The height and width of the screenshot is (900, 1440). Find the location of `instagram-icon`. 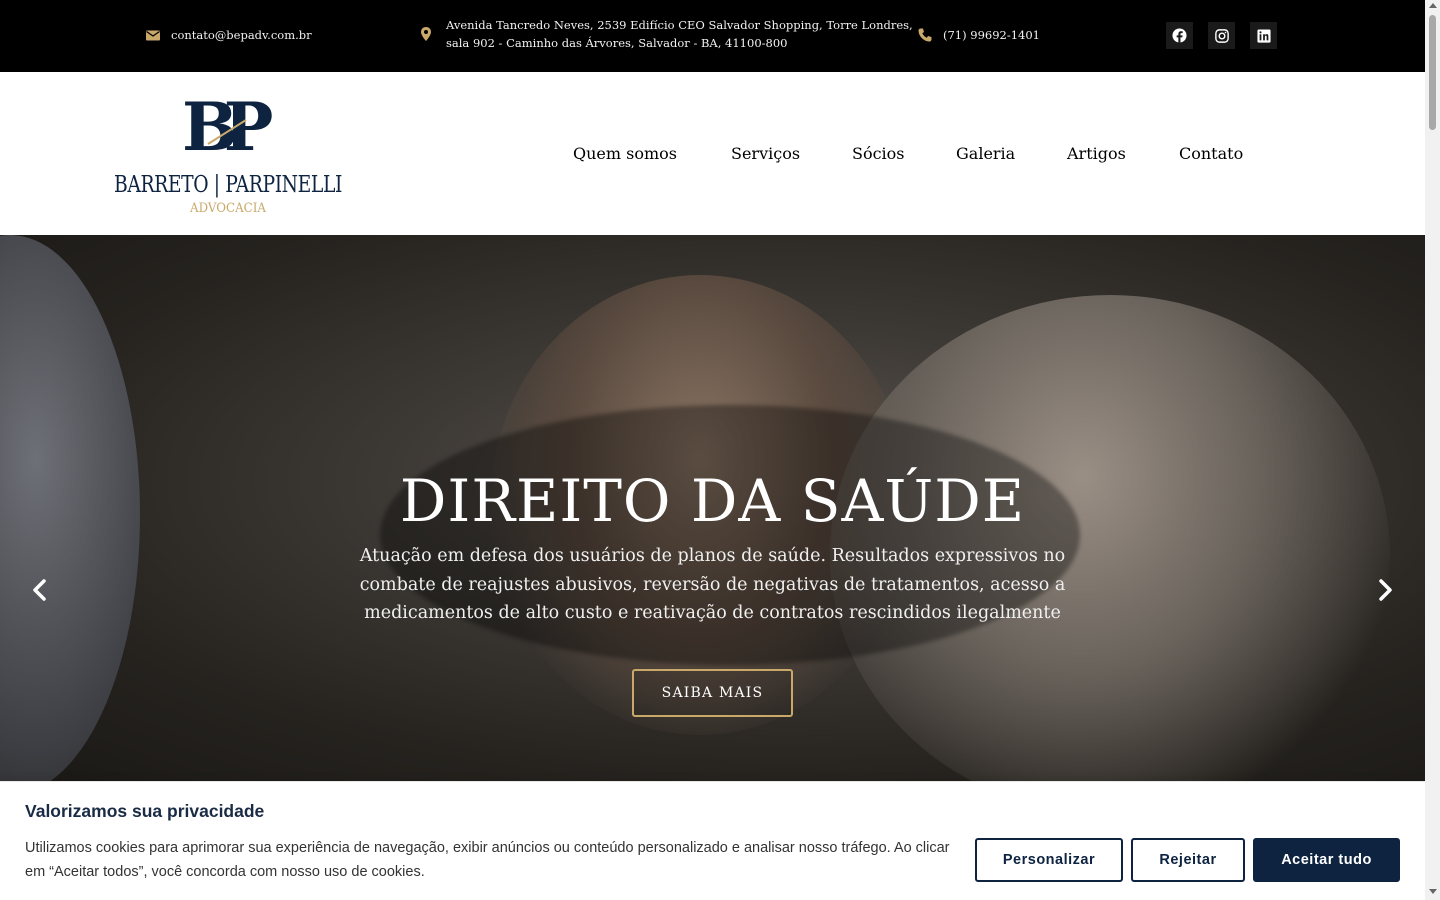

instagram-icon is located at coordinates (1221, 35).